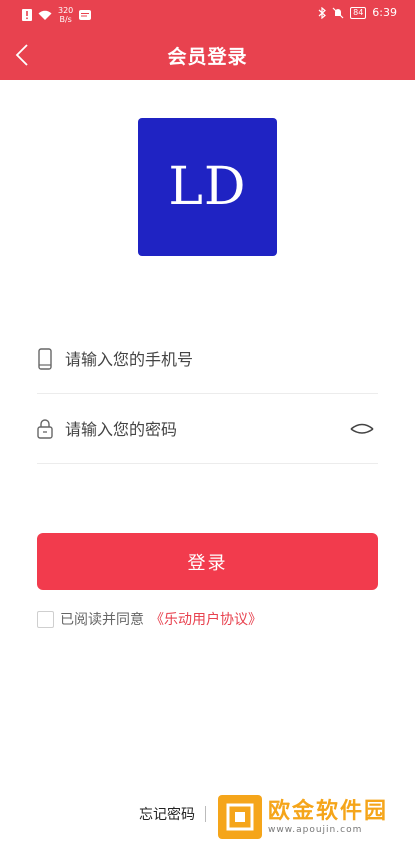  Describe the element at coordinates (205, 359) in the screenshot. I see `phone-input` at that location.